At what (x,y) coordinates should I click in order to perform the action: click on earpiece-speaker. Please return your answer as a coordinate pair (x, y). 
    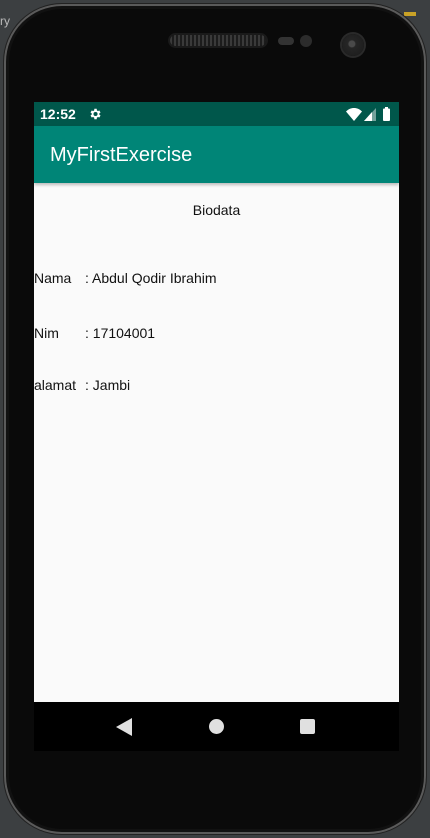
    Looking at the image, I should click on (218, 40).